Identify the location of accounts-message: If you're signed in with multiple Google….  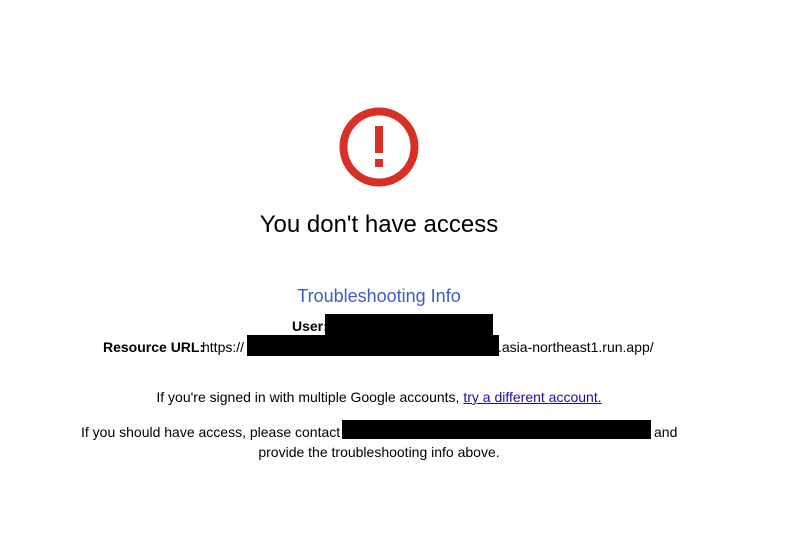
(379, 397).